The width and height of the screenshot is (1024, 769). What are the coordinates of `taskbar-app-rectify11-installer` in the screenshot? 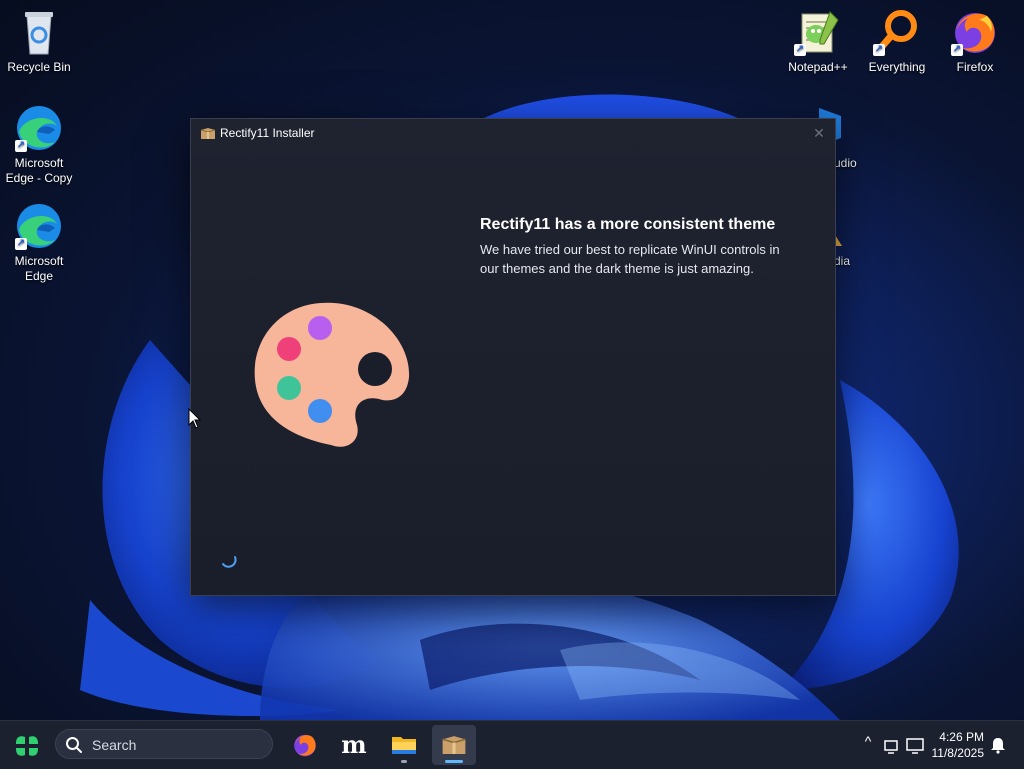 It's located at (454, 745).